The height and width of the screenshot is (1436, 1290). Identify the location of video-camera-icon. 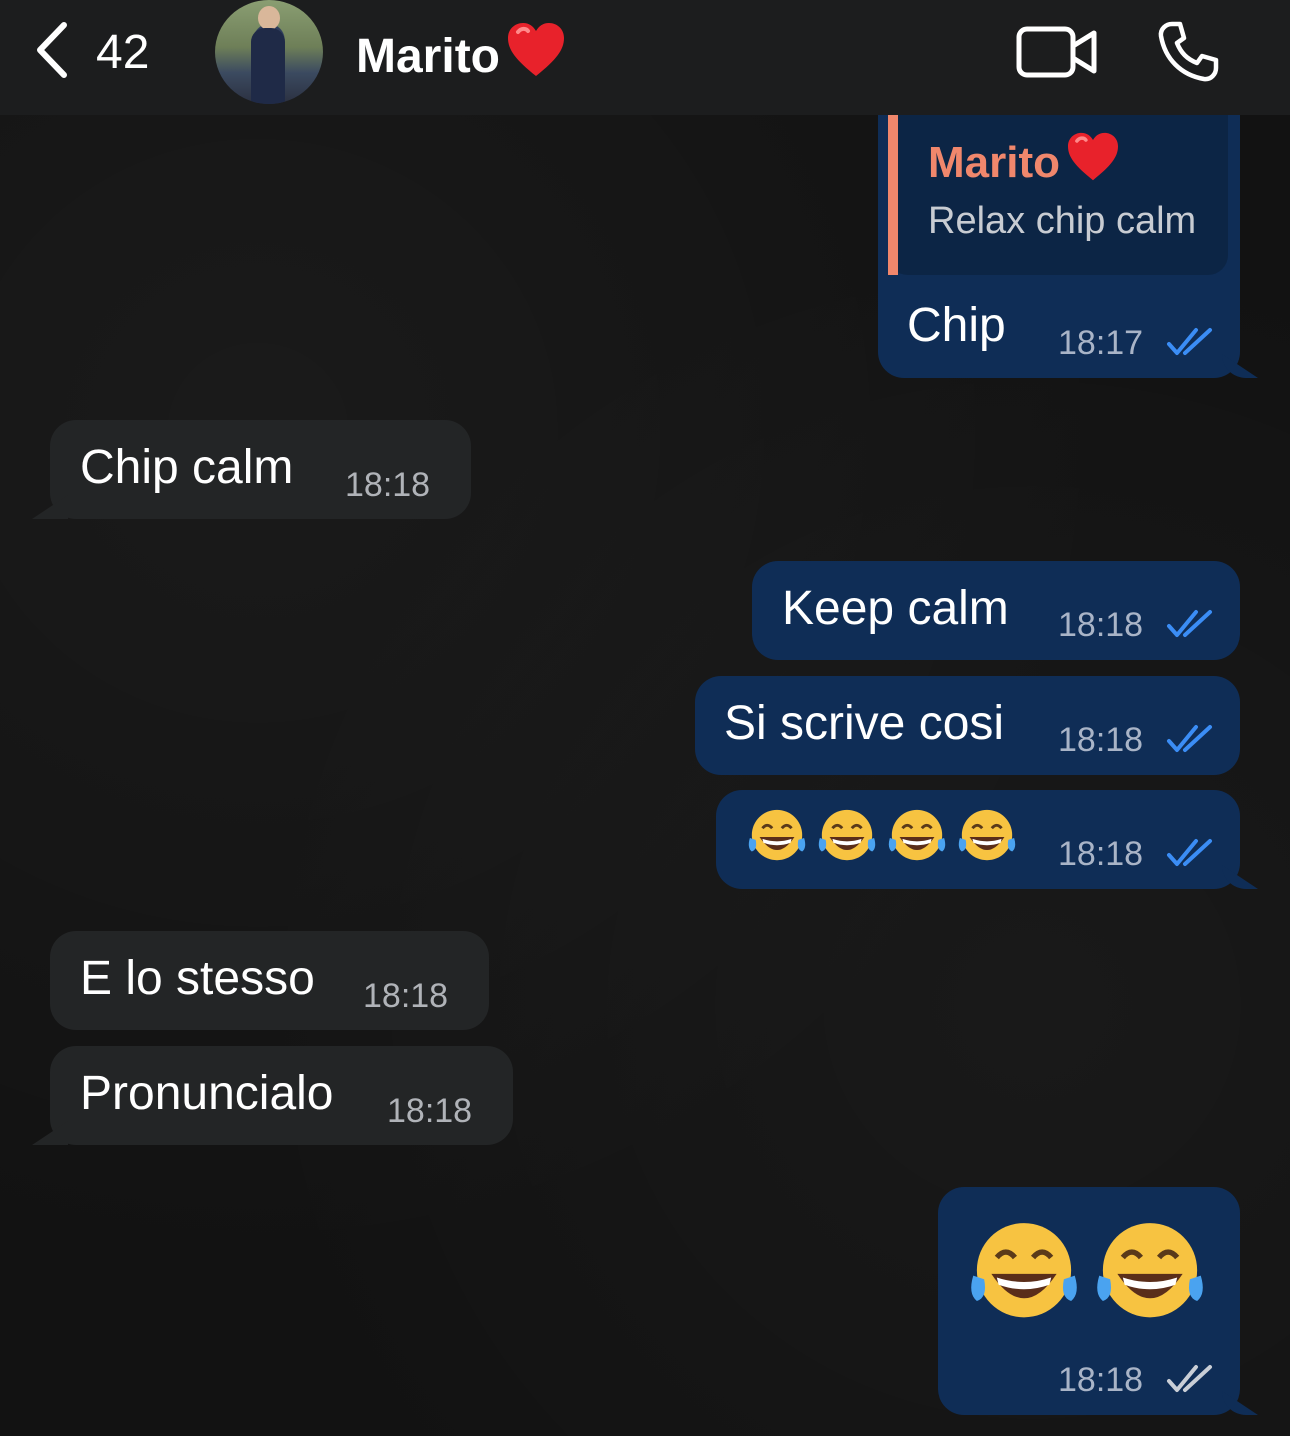
(1057, 55).